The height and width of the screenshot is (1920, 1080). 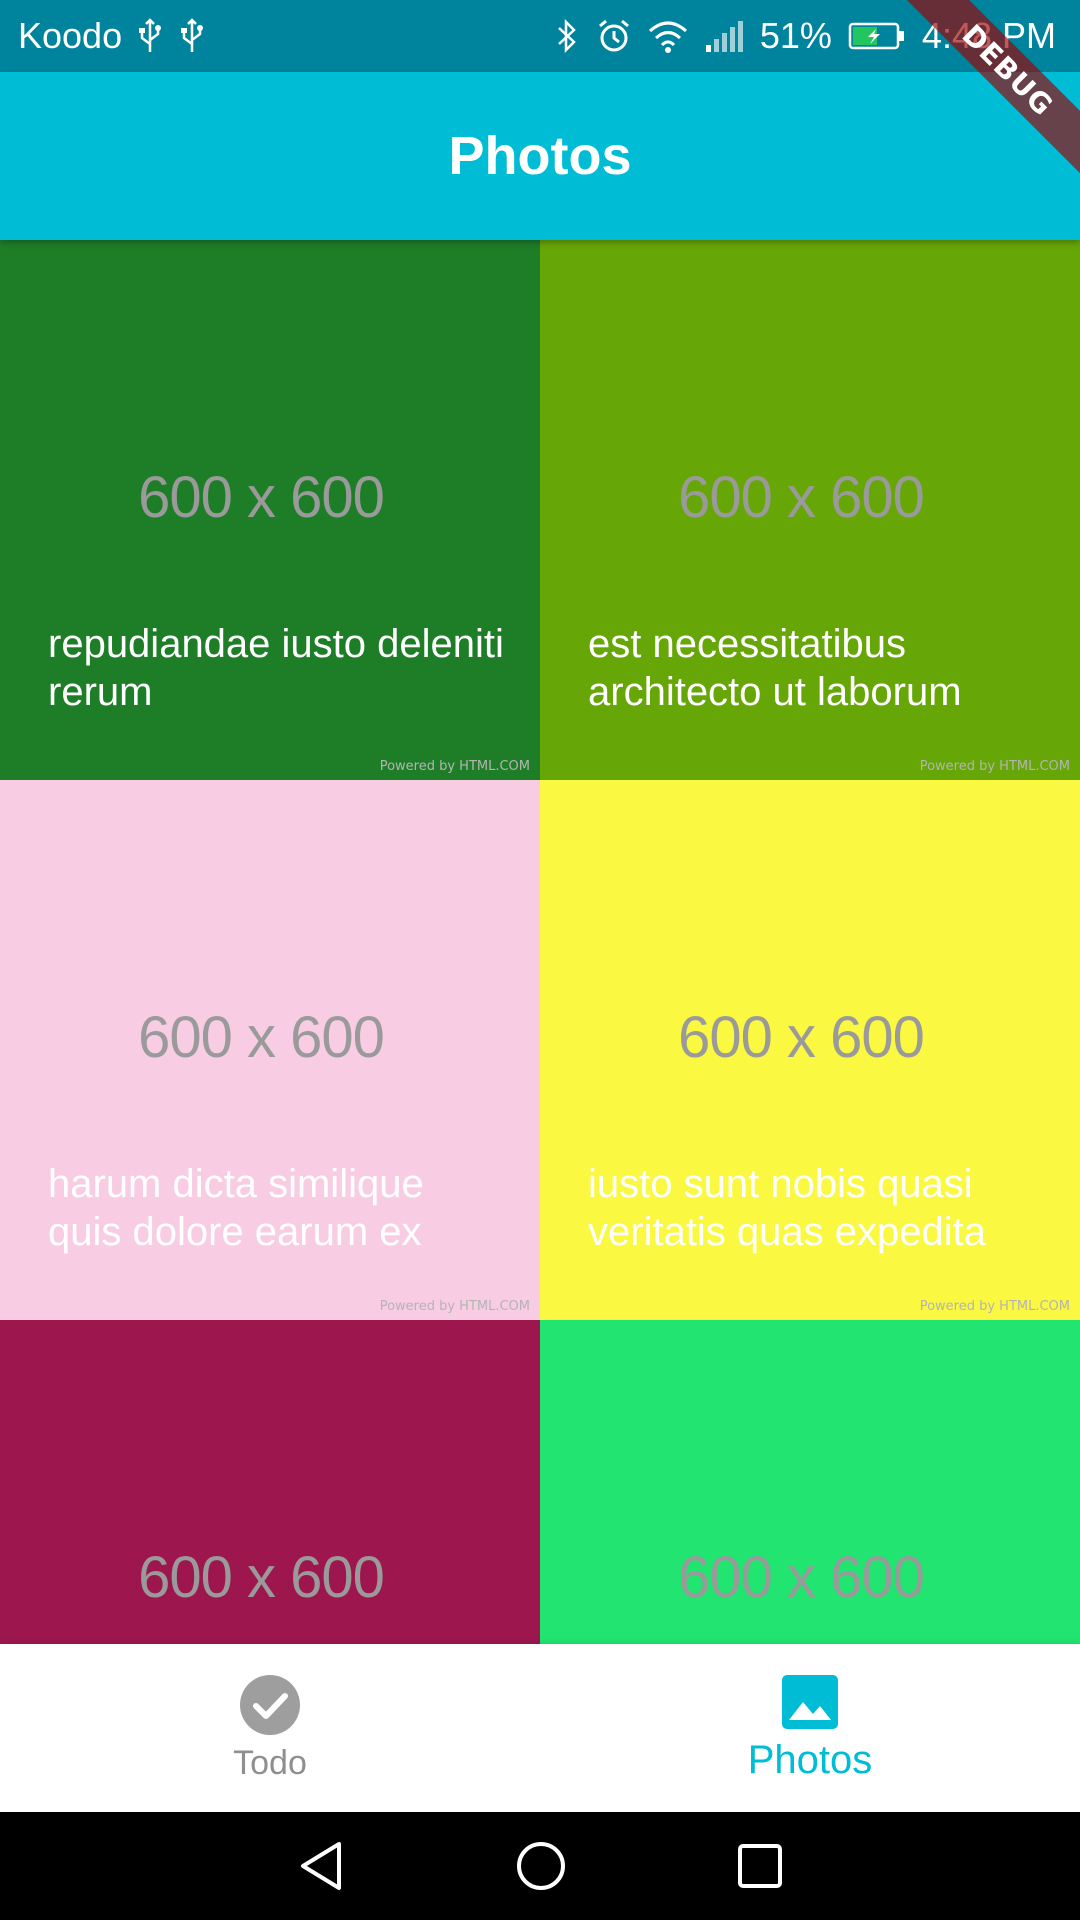 I want to click on page-title: Photos, so click(x=540, y=156).